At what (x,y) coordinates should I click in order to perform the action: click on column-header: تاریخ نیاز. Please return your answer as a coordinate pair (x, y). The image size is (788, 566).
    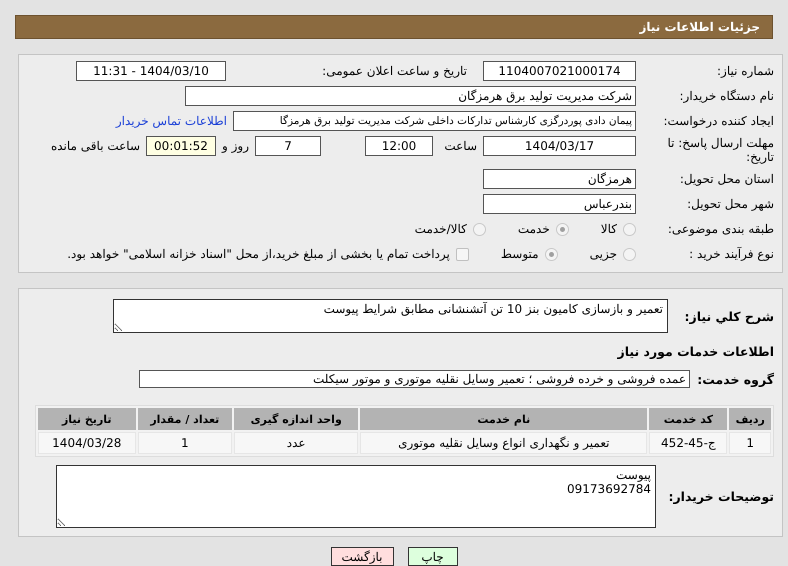
    Looking at the image, I should click on (87, 419).